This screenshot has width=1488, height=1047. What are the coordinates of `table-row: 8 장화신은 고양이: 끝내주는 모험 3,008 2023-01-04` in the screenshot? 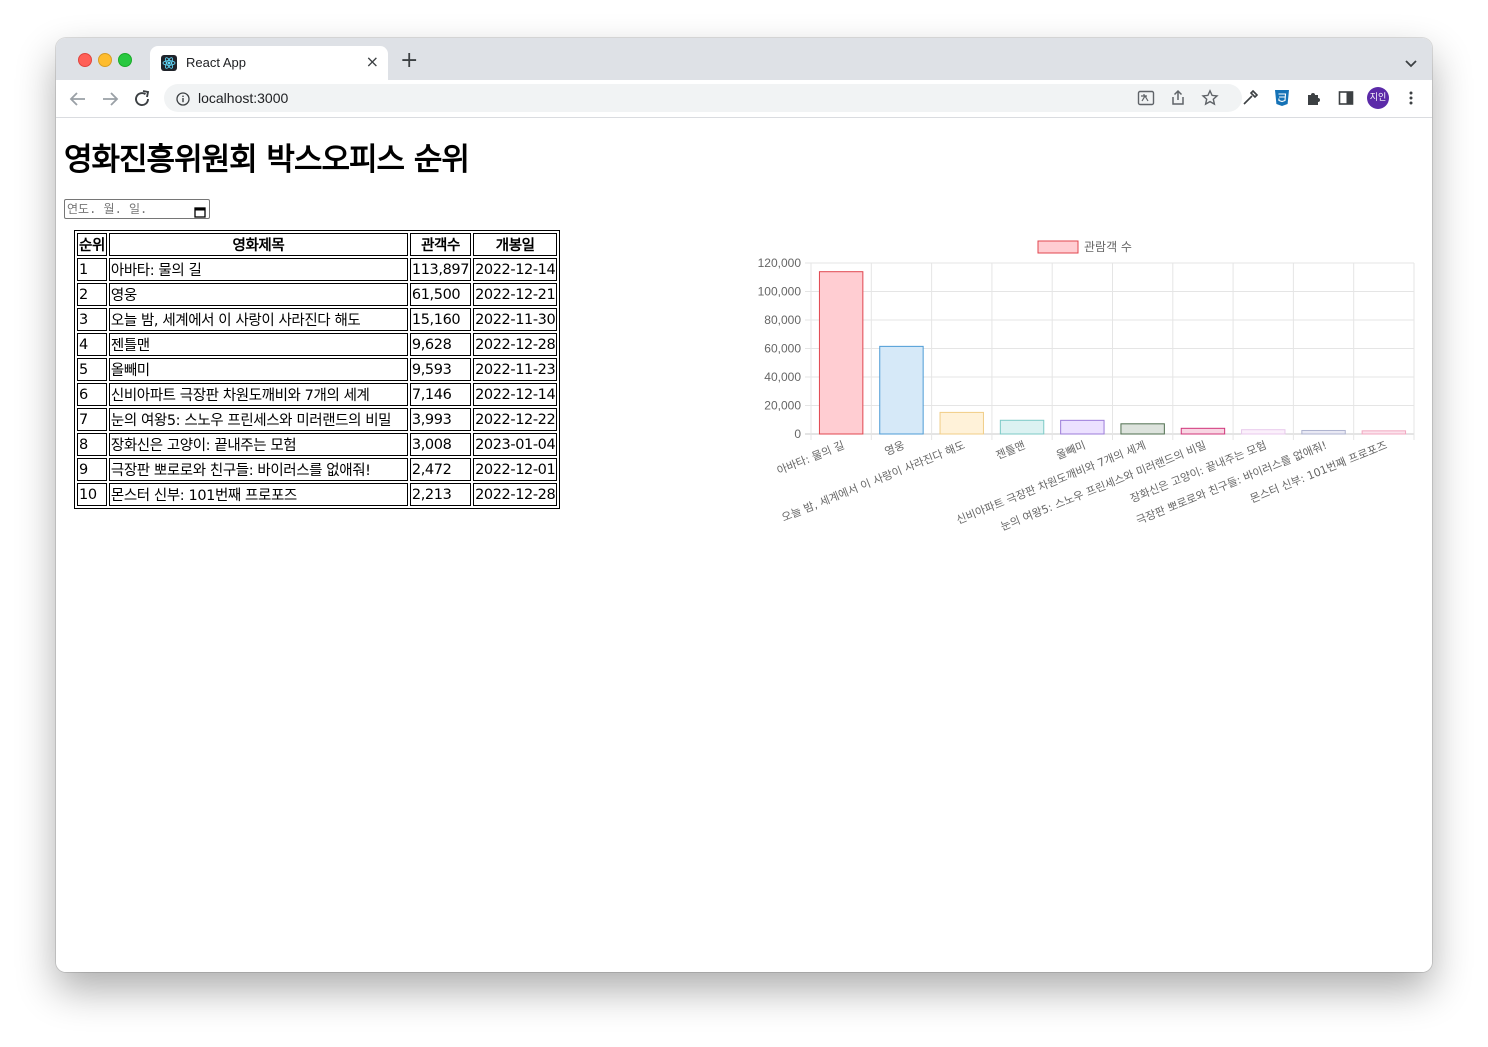 It's located at (317, 444).